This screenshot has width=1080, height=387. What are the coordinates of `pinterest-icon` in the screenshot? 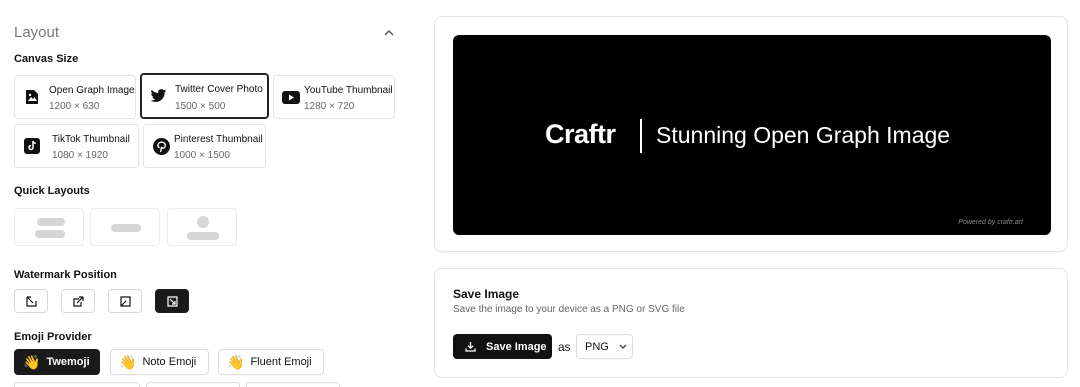 It's located at (161, 146).